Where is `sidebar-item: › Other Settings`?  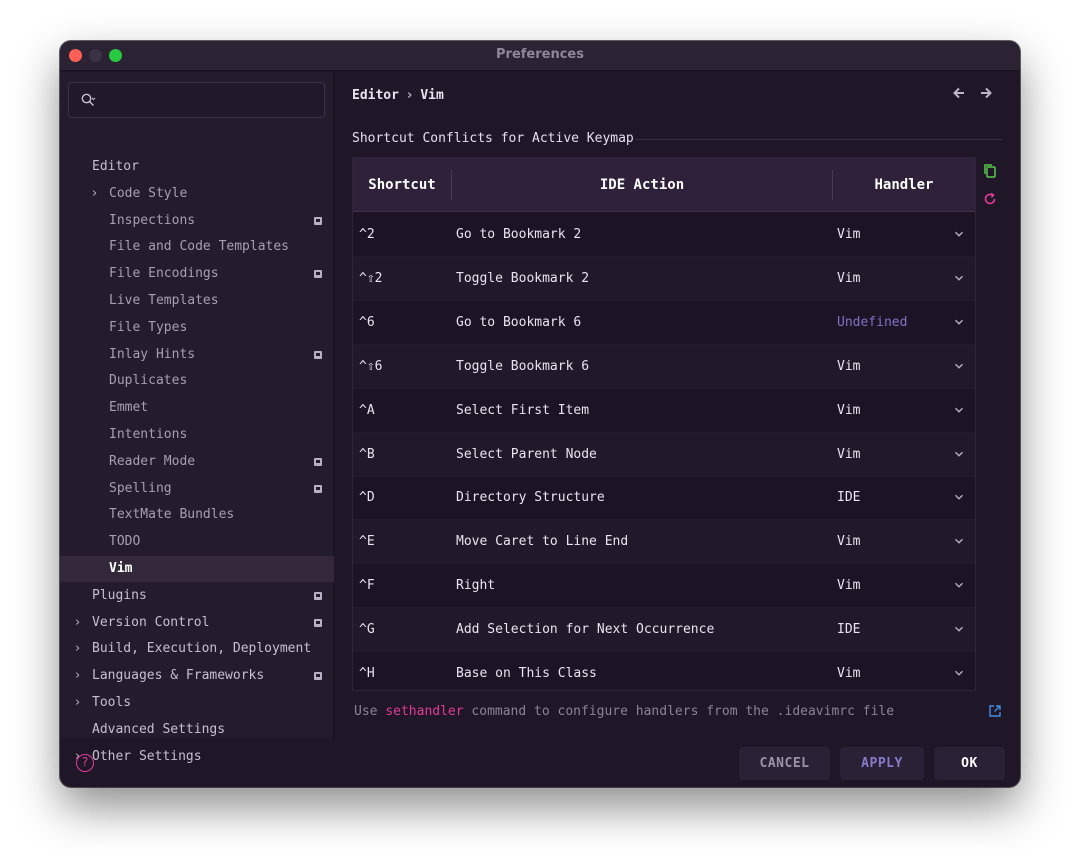 sidebar-item: › Other Settings is located at coordinates (197, 757).